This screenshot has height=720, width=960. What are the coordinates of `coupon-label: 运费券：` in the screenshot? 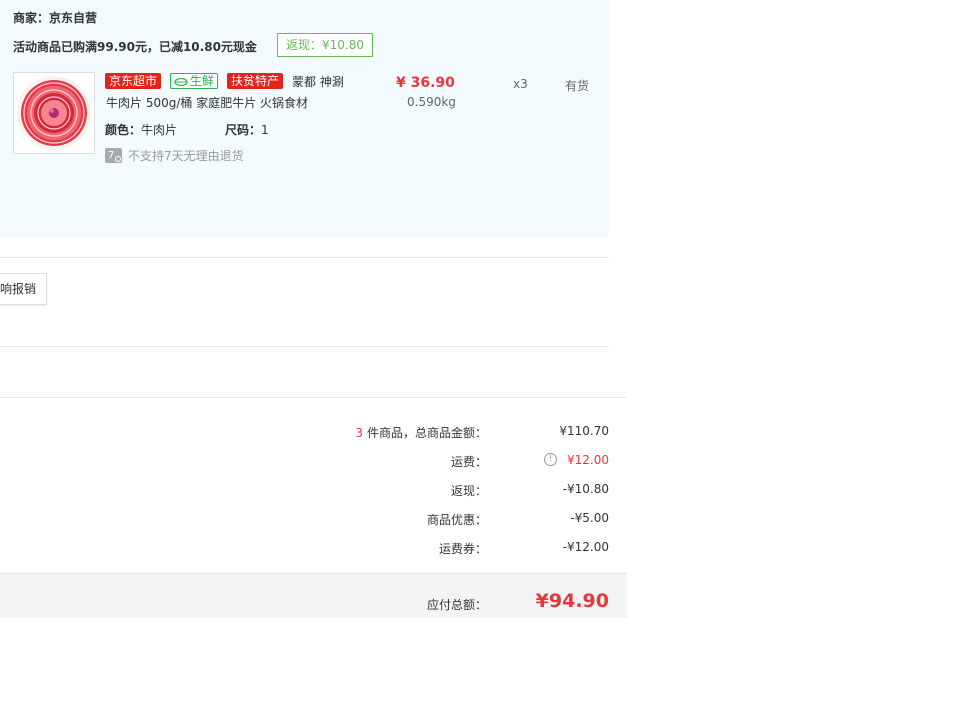 It's located at (462, 549).